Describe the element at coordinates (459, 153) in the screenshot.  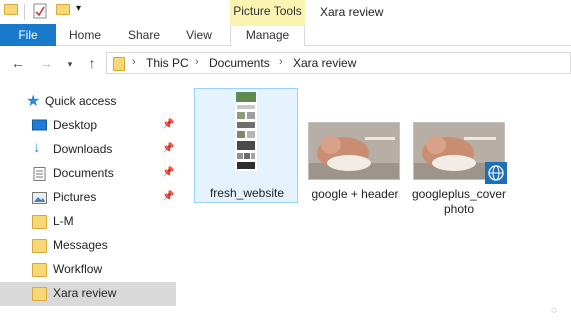
I see `file-tile-googleplus-cover-photo: googleplus_cover photo` at that location.